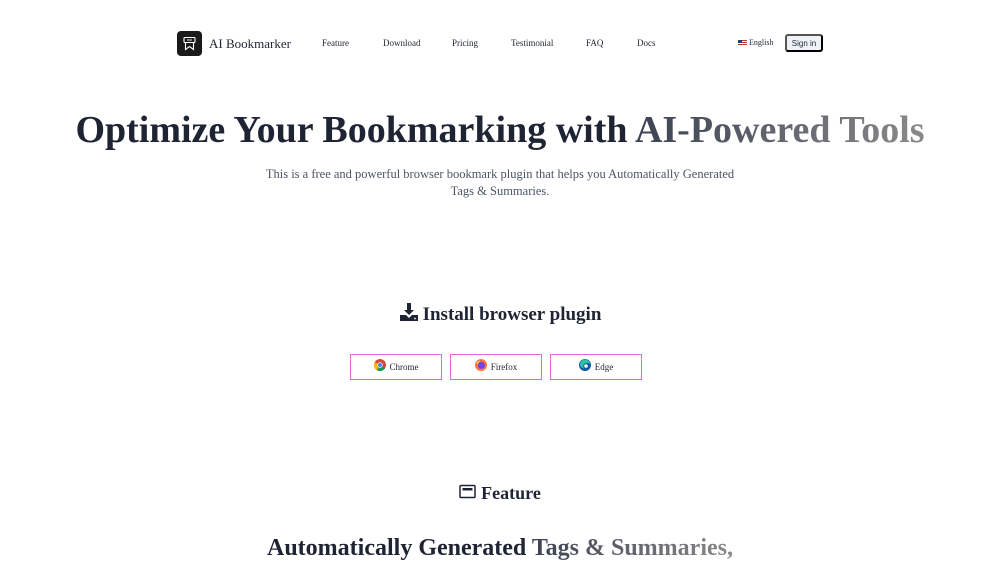 The height and width of the screenshot is (563, 1000). Describe the element at coordinates (465, 43) in the screenshot. I see `nav-link-pricing: Pricing` at that location.